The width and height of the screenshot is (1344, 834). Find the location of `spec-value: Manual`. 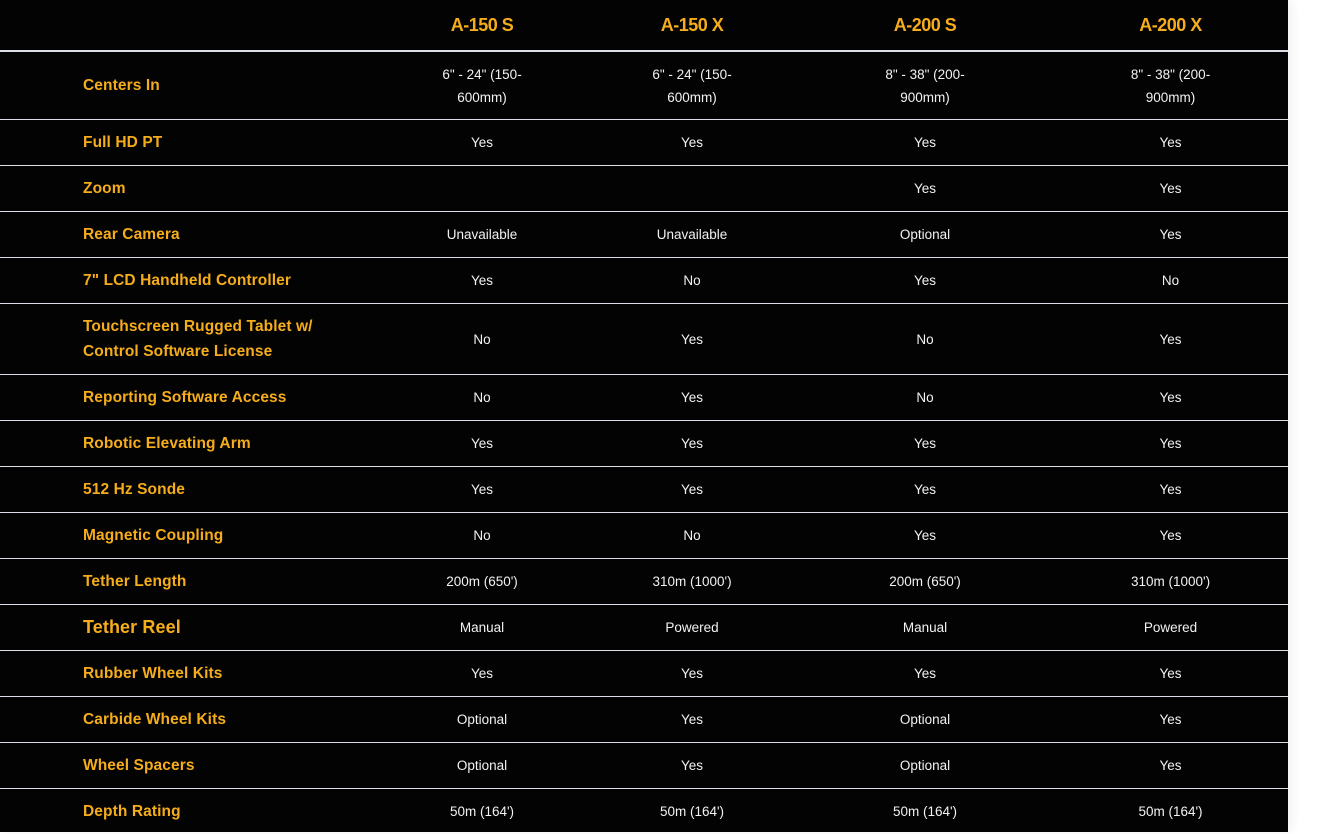

spec-value: Manual is located at coordinates (925, 627).